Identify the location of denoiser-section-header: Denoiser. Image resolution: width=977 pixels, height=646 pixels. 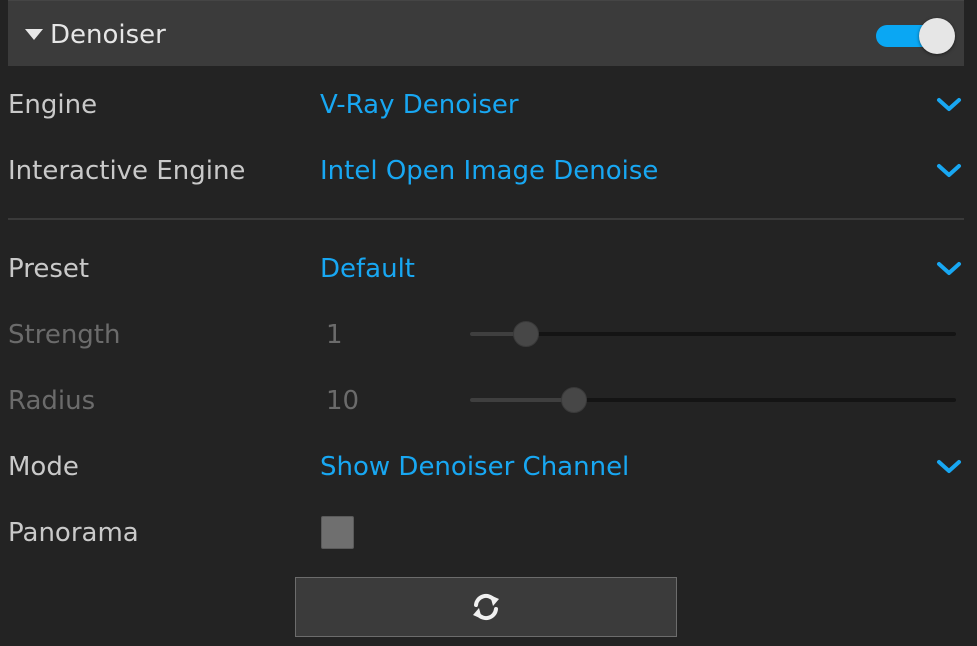
(486, 33).